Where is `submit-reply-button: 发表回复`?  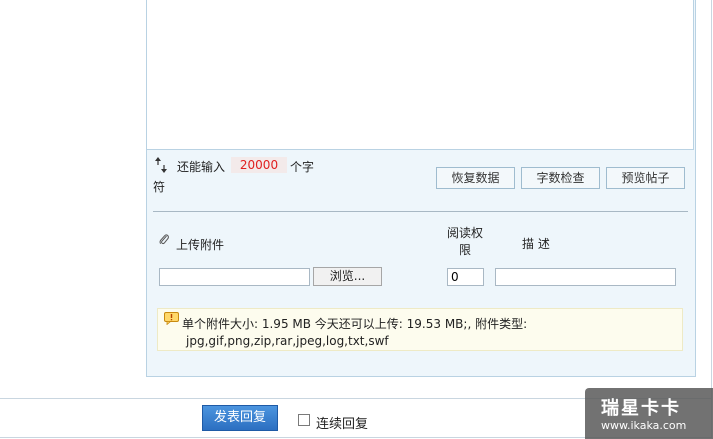
submit-reply-button: 发表回复 is located at coordinates (240, 418).